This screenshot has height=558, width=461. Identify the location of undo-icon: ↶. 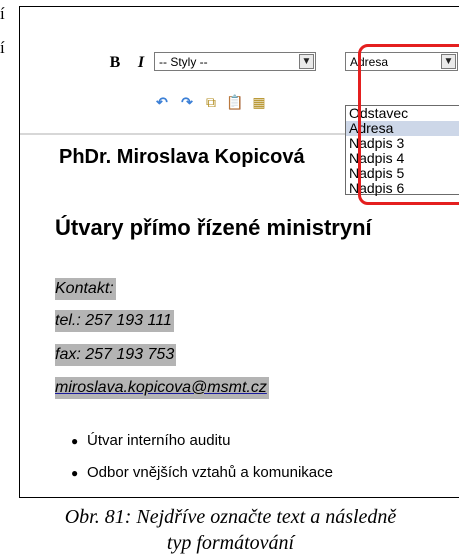
(162, 102).